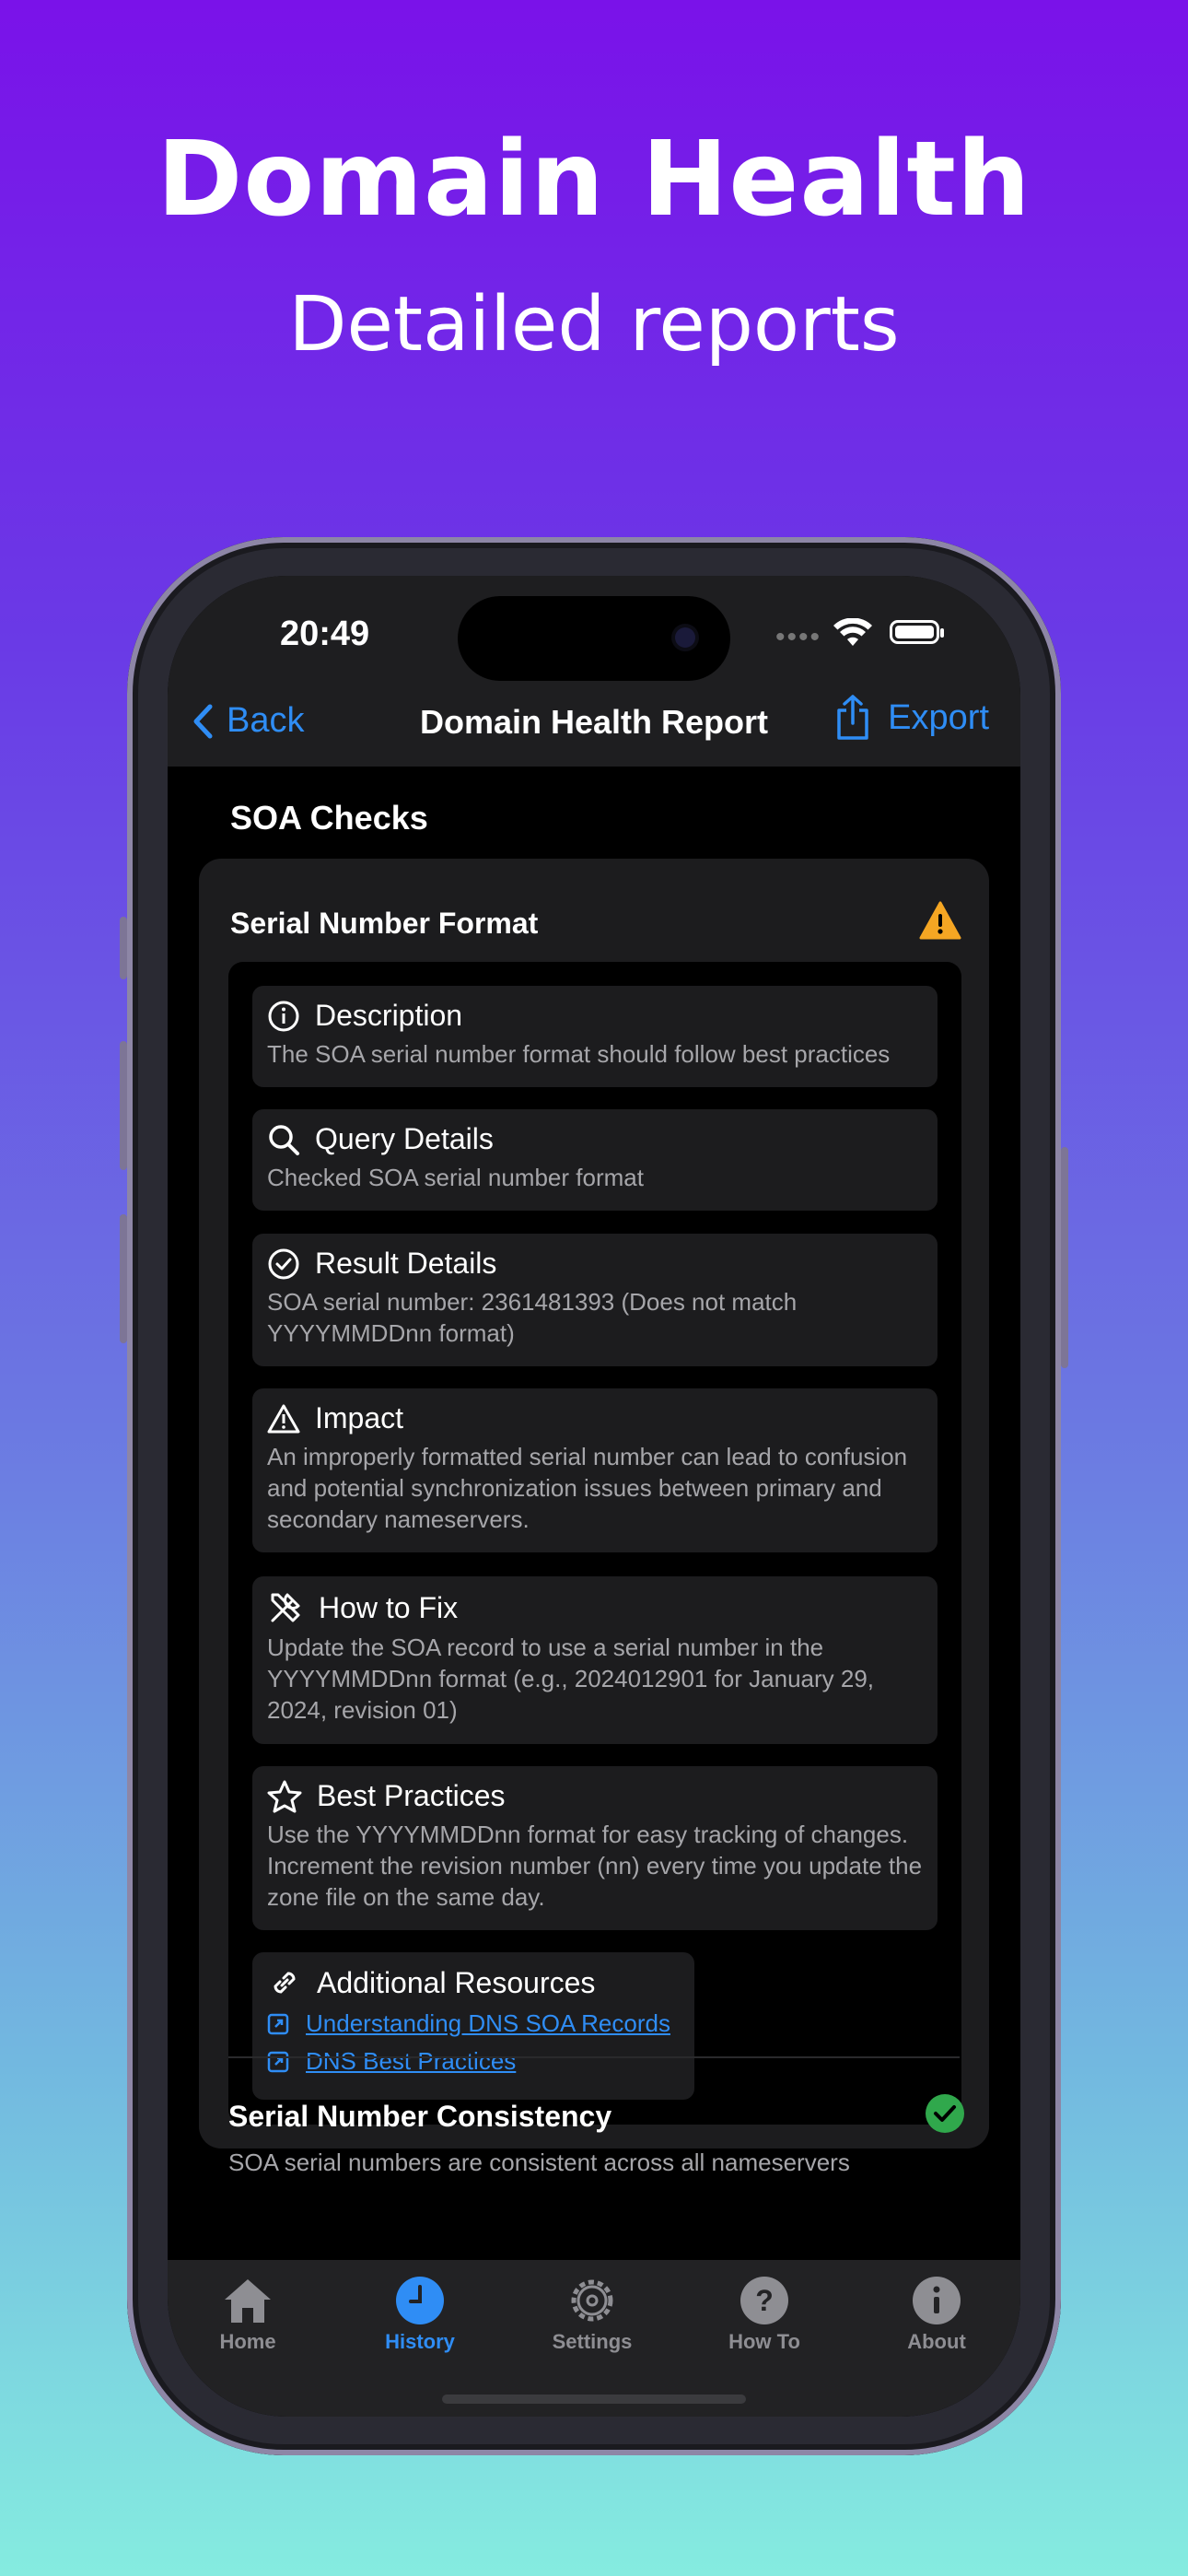 Image resolution: width=1188 pixels, height=2576 pixels. What do you see at coordinates (384, 923) in the screenshot?
I see `check-title: Serial Number Format` at bounding box center [384, 923].